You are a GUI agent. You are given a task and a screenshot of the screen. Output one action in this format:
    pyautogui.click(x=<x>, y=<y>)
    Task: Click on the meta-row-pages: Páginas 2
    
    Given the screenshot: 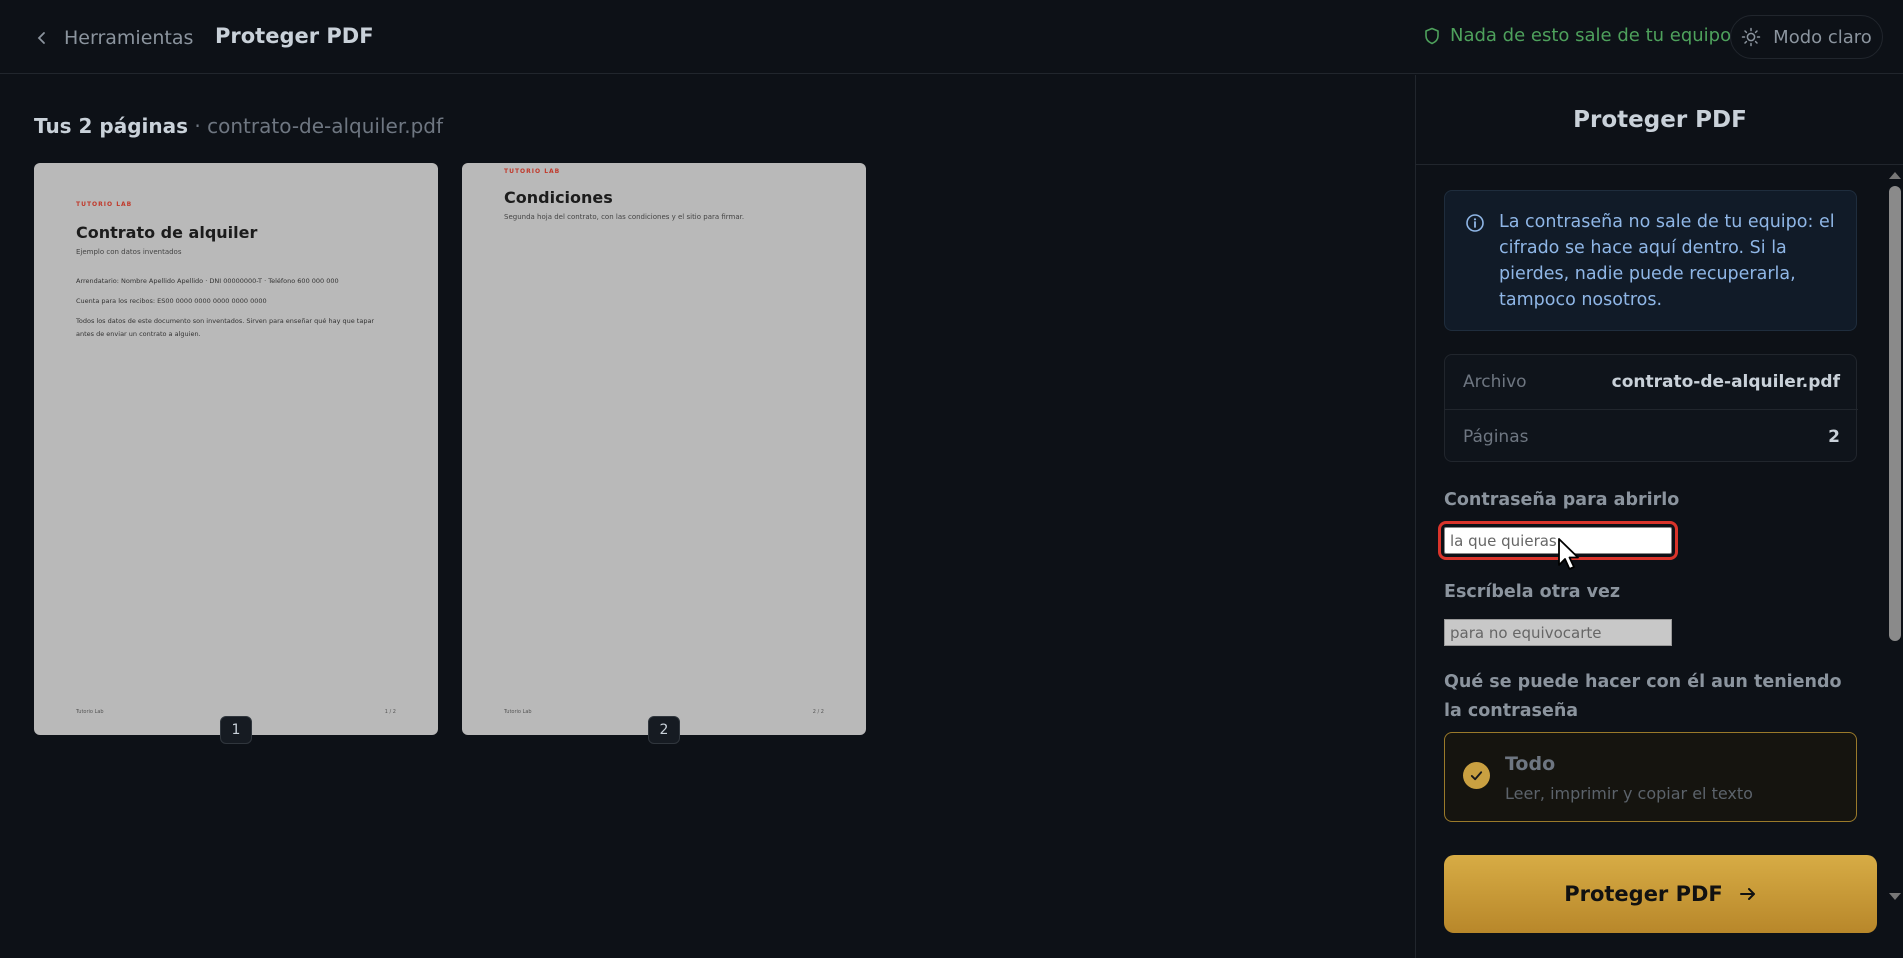 What is the action you would take?
    pyautogui.click(x=1651, y=436)
    